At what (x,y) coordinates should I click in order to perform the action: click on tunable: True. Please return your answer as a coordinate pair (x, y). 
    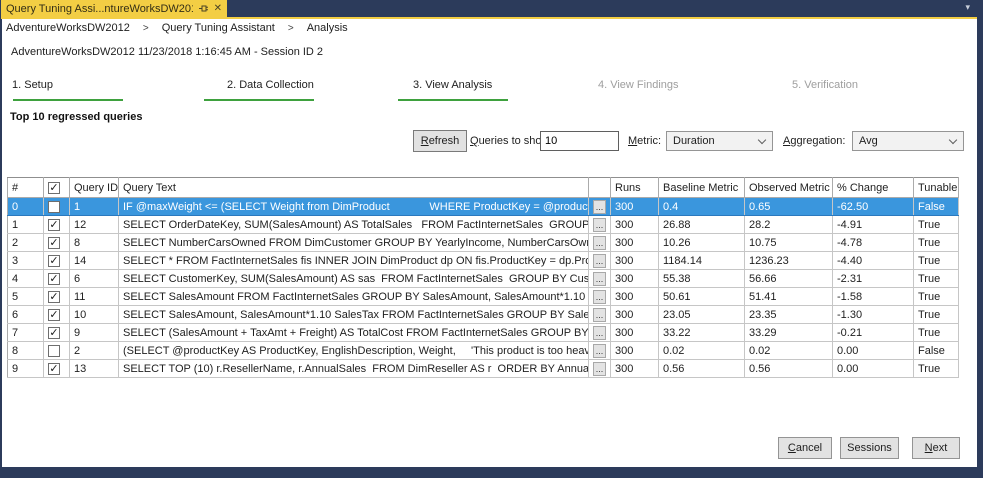
    Looking at the image, I should click on (936, 332).